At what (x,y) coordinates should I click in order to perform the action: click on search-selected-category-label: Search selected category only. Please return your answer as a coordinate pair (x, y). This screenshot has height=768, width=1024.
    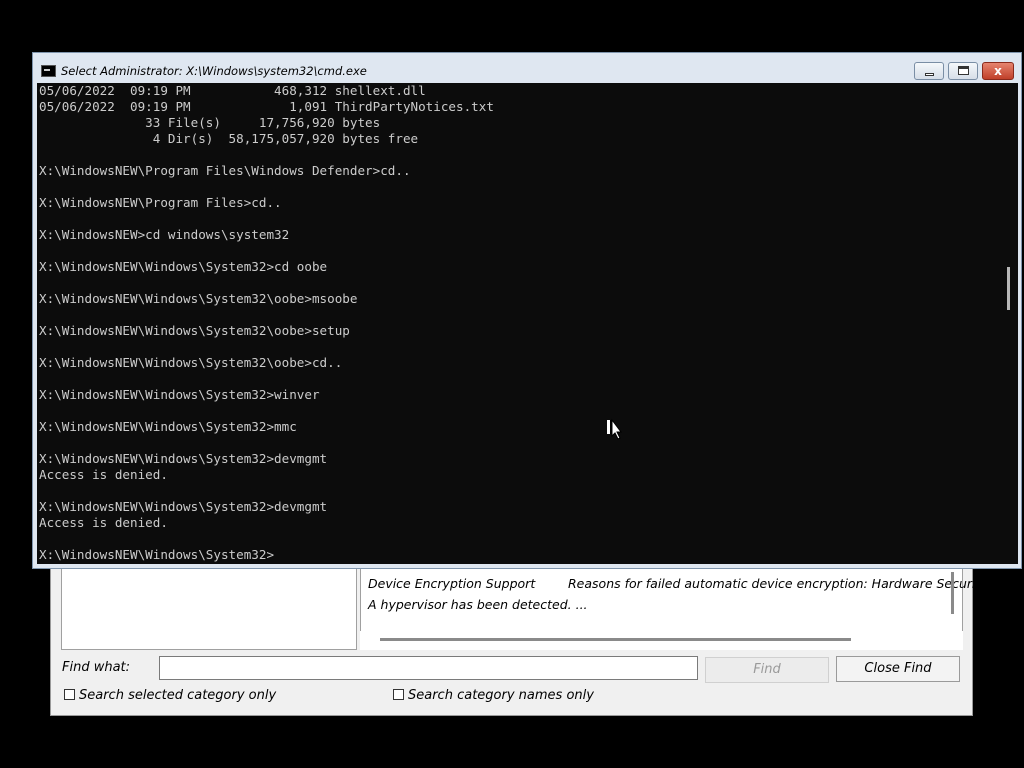
    Looking at the image, I should click on (178, 695).